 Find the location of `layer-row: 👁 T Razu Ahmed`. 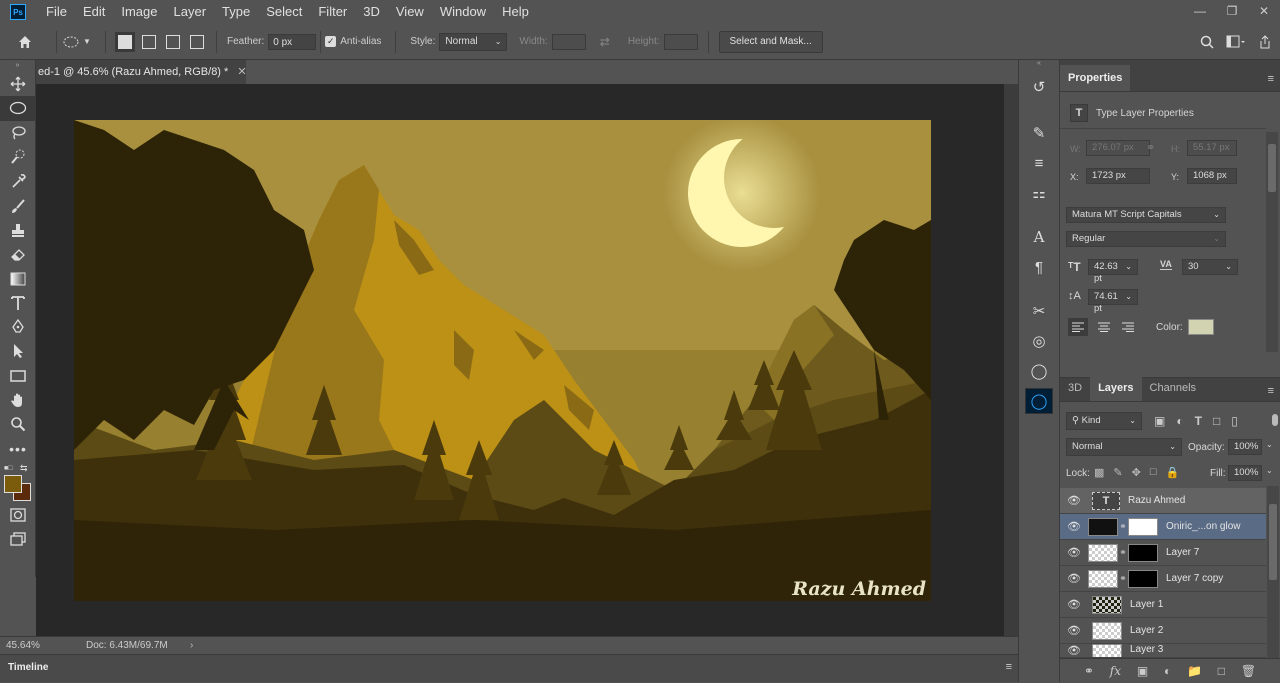

layer-row: 👁 T Razu Ahmed is located at coordinates (1163, 501).